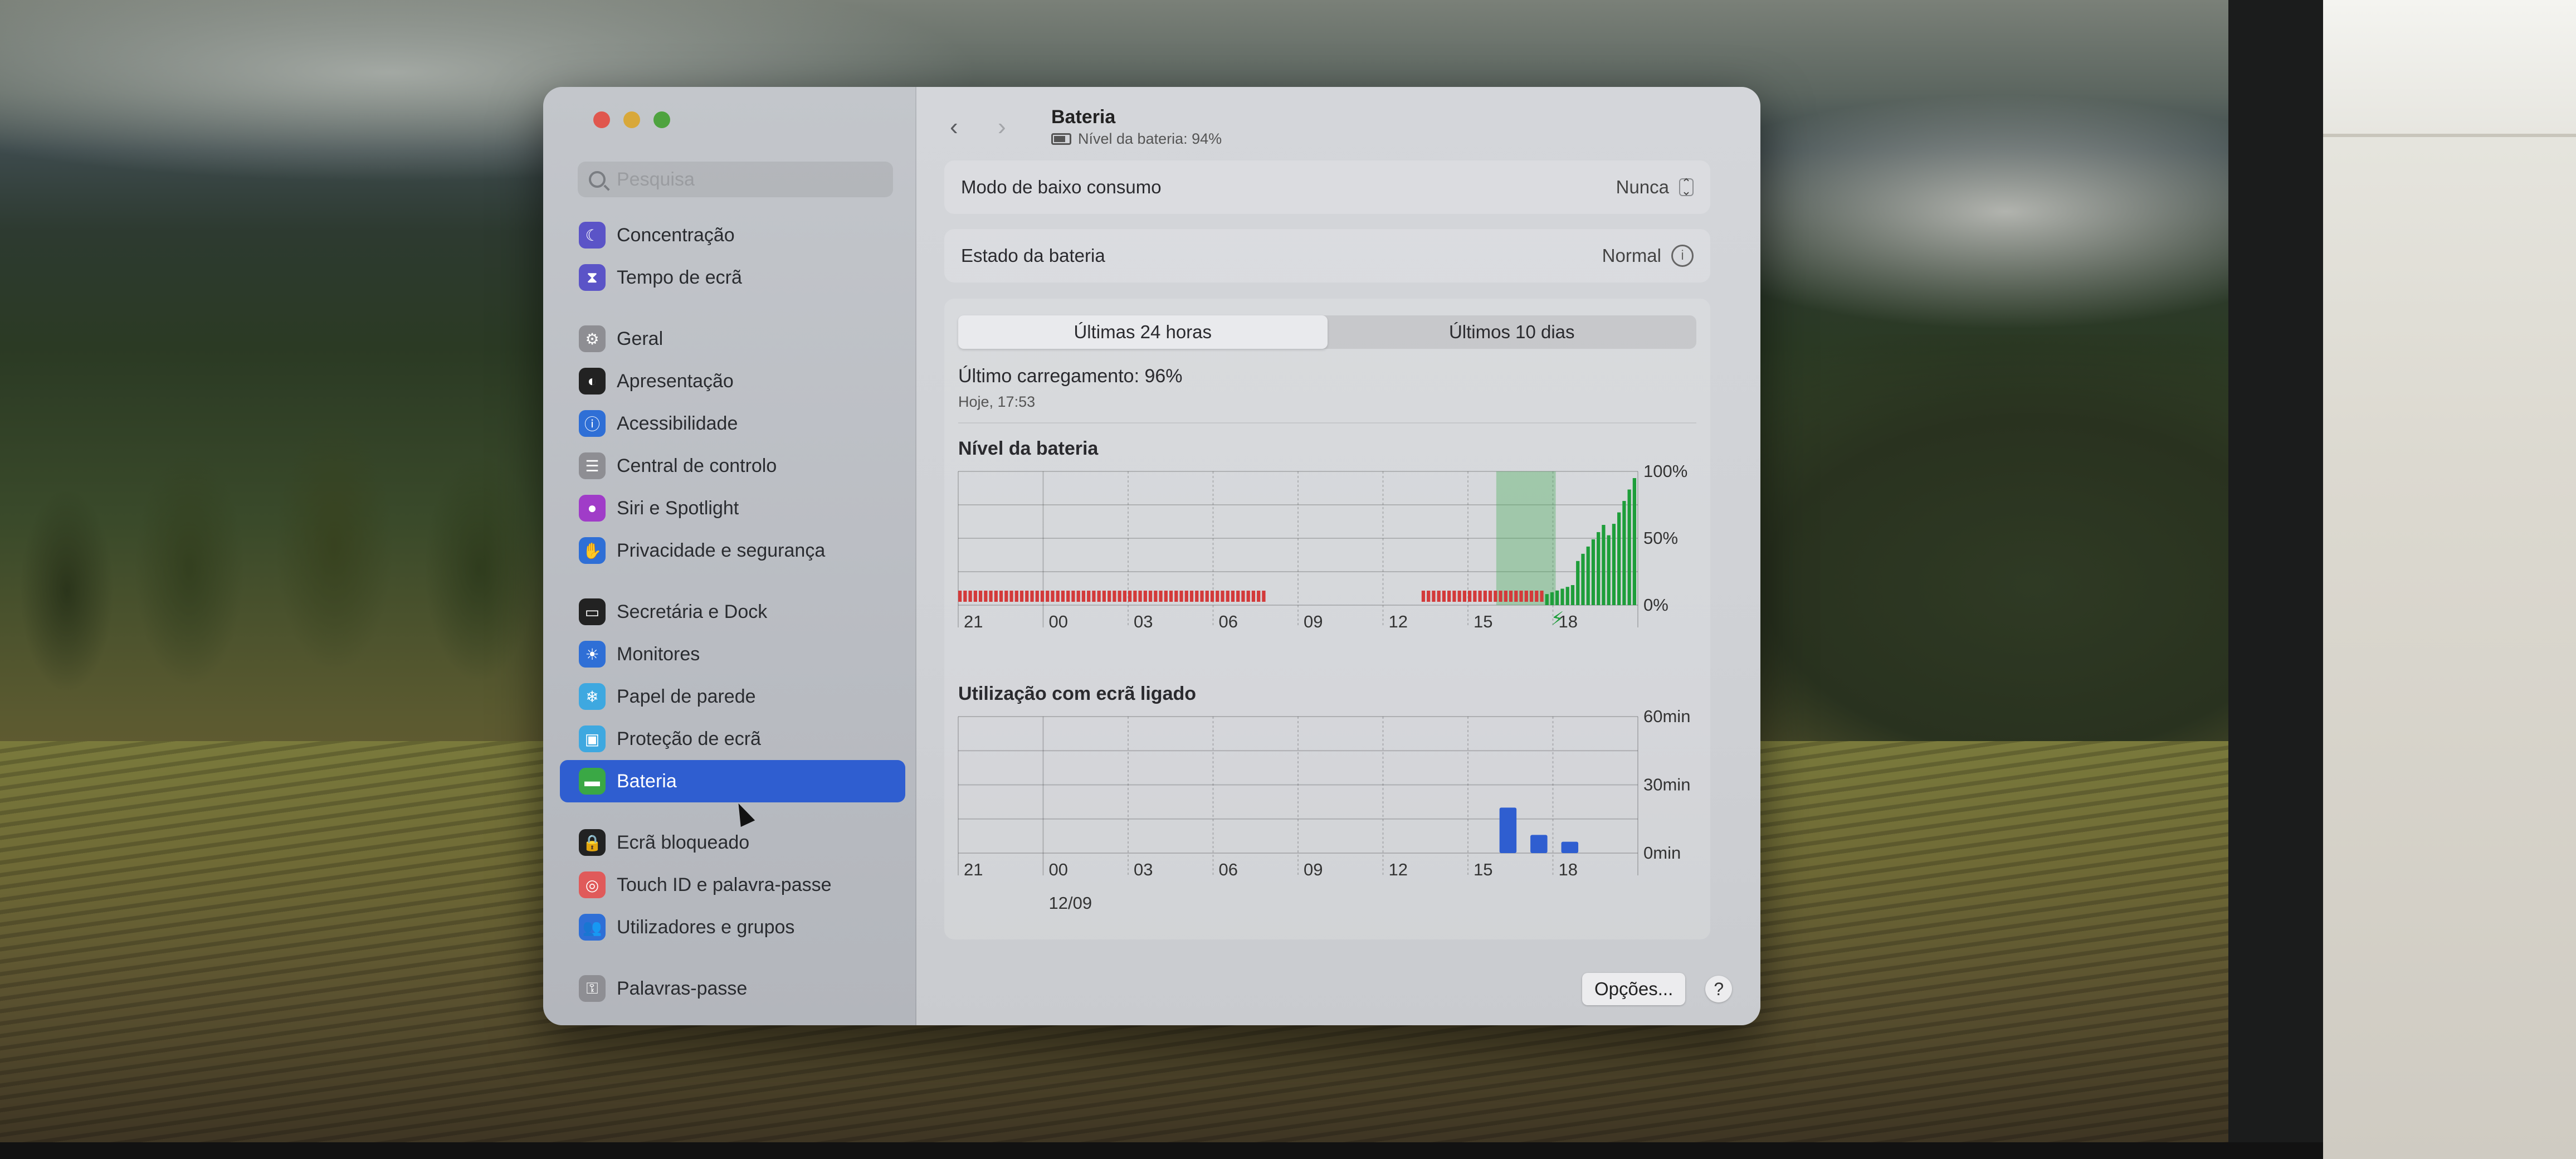 This screenshot has height=1159, width=2576. Describe the element at coordinates (1568, 870) in the screenshot. I see `x-tick-label: 18` at that location.